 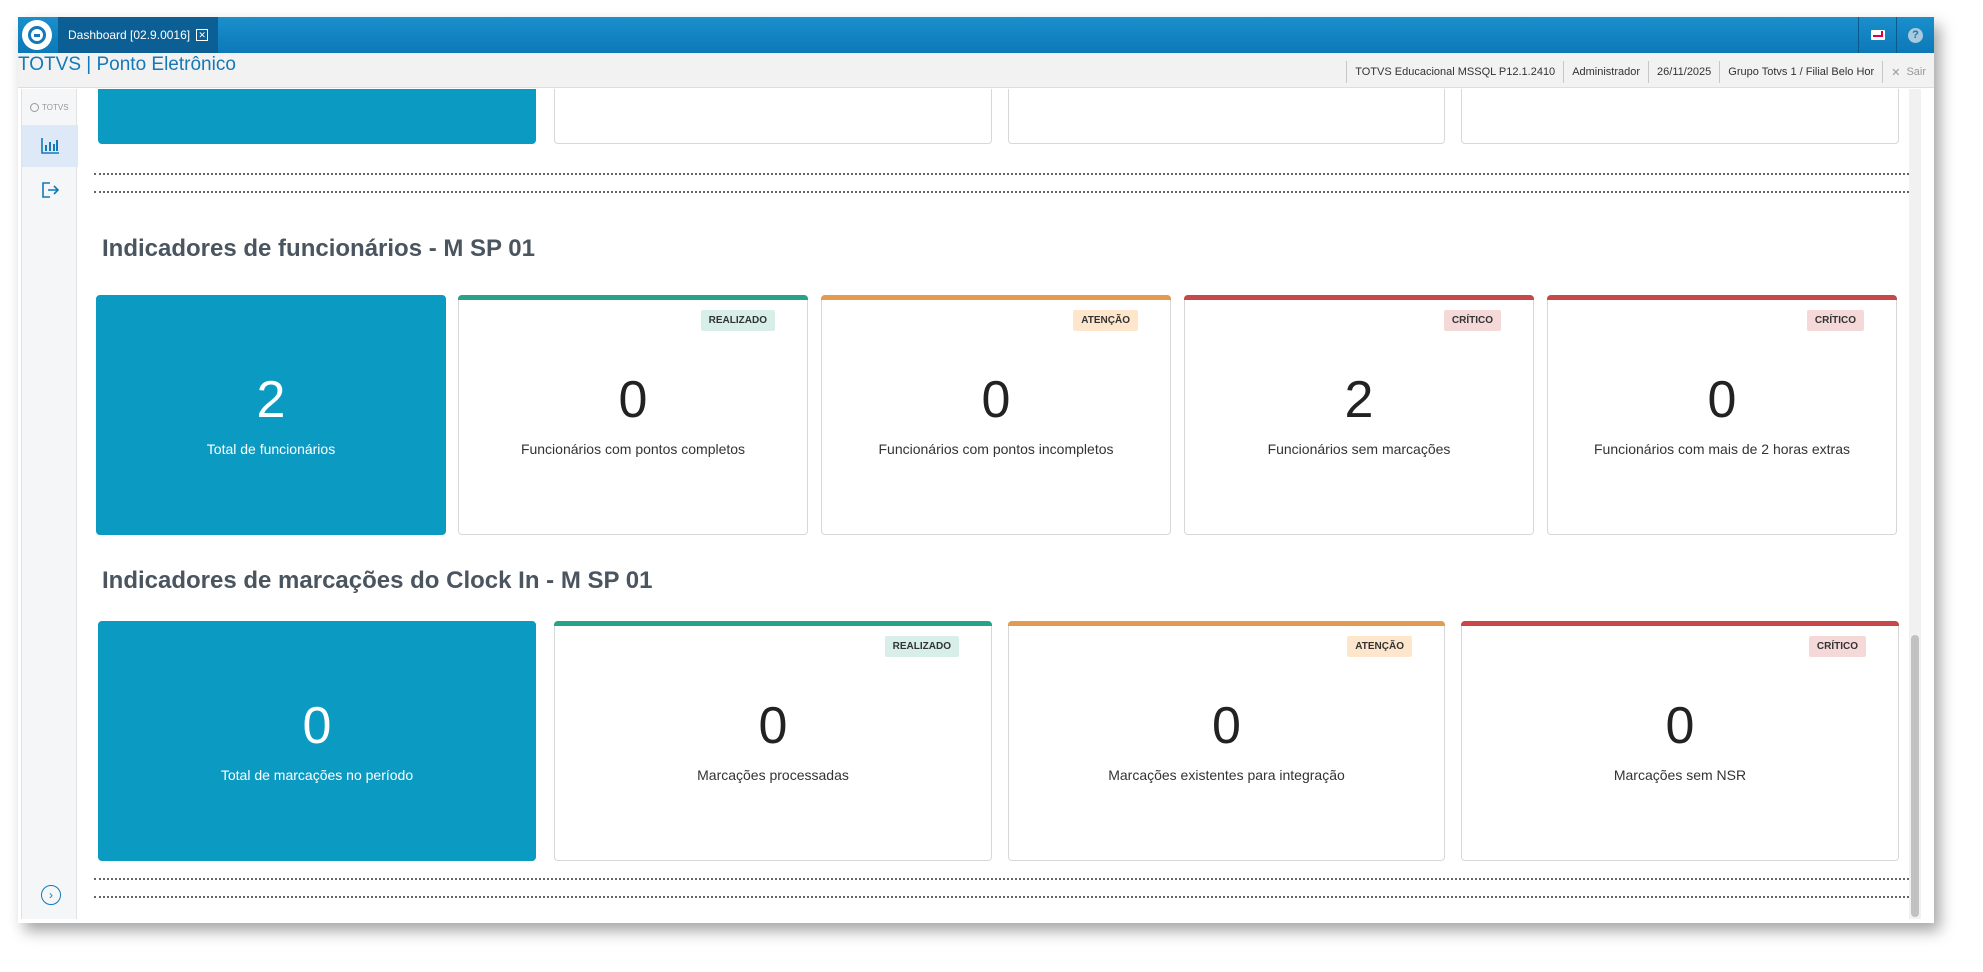 I want to click on help-button: ?, so click(x=1915, y=35).